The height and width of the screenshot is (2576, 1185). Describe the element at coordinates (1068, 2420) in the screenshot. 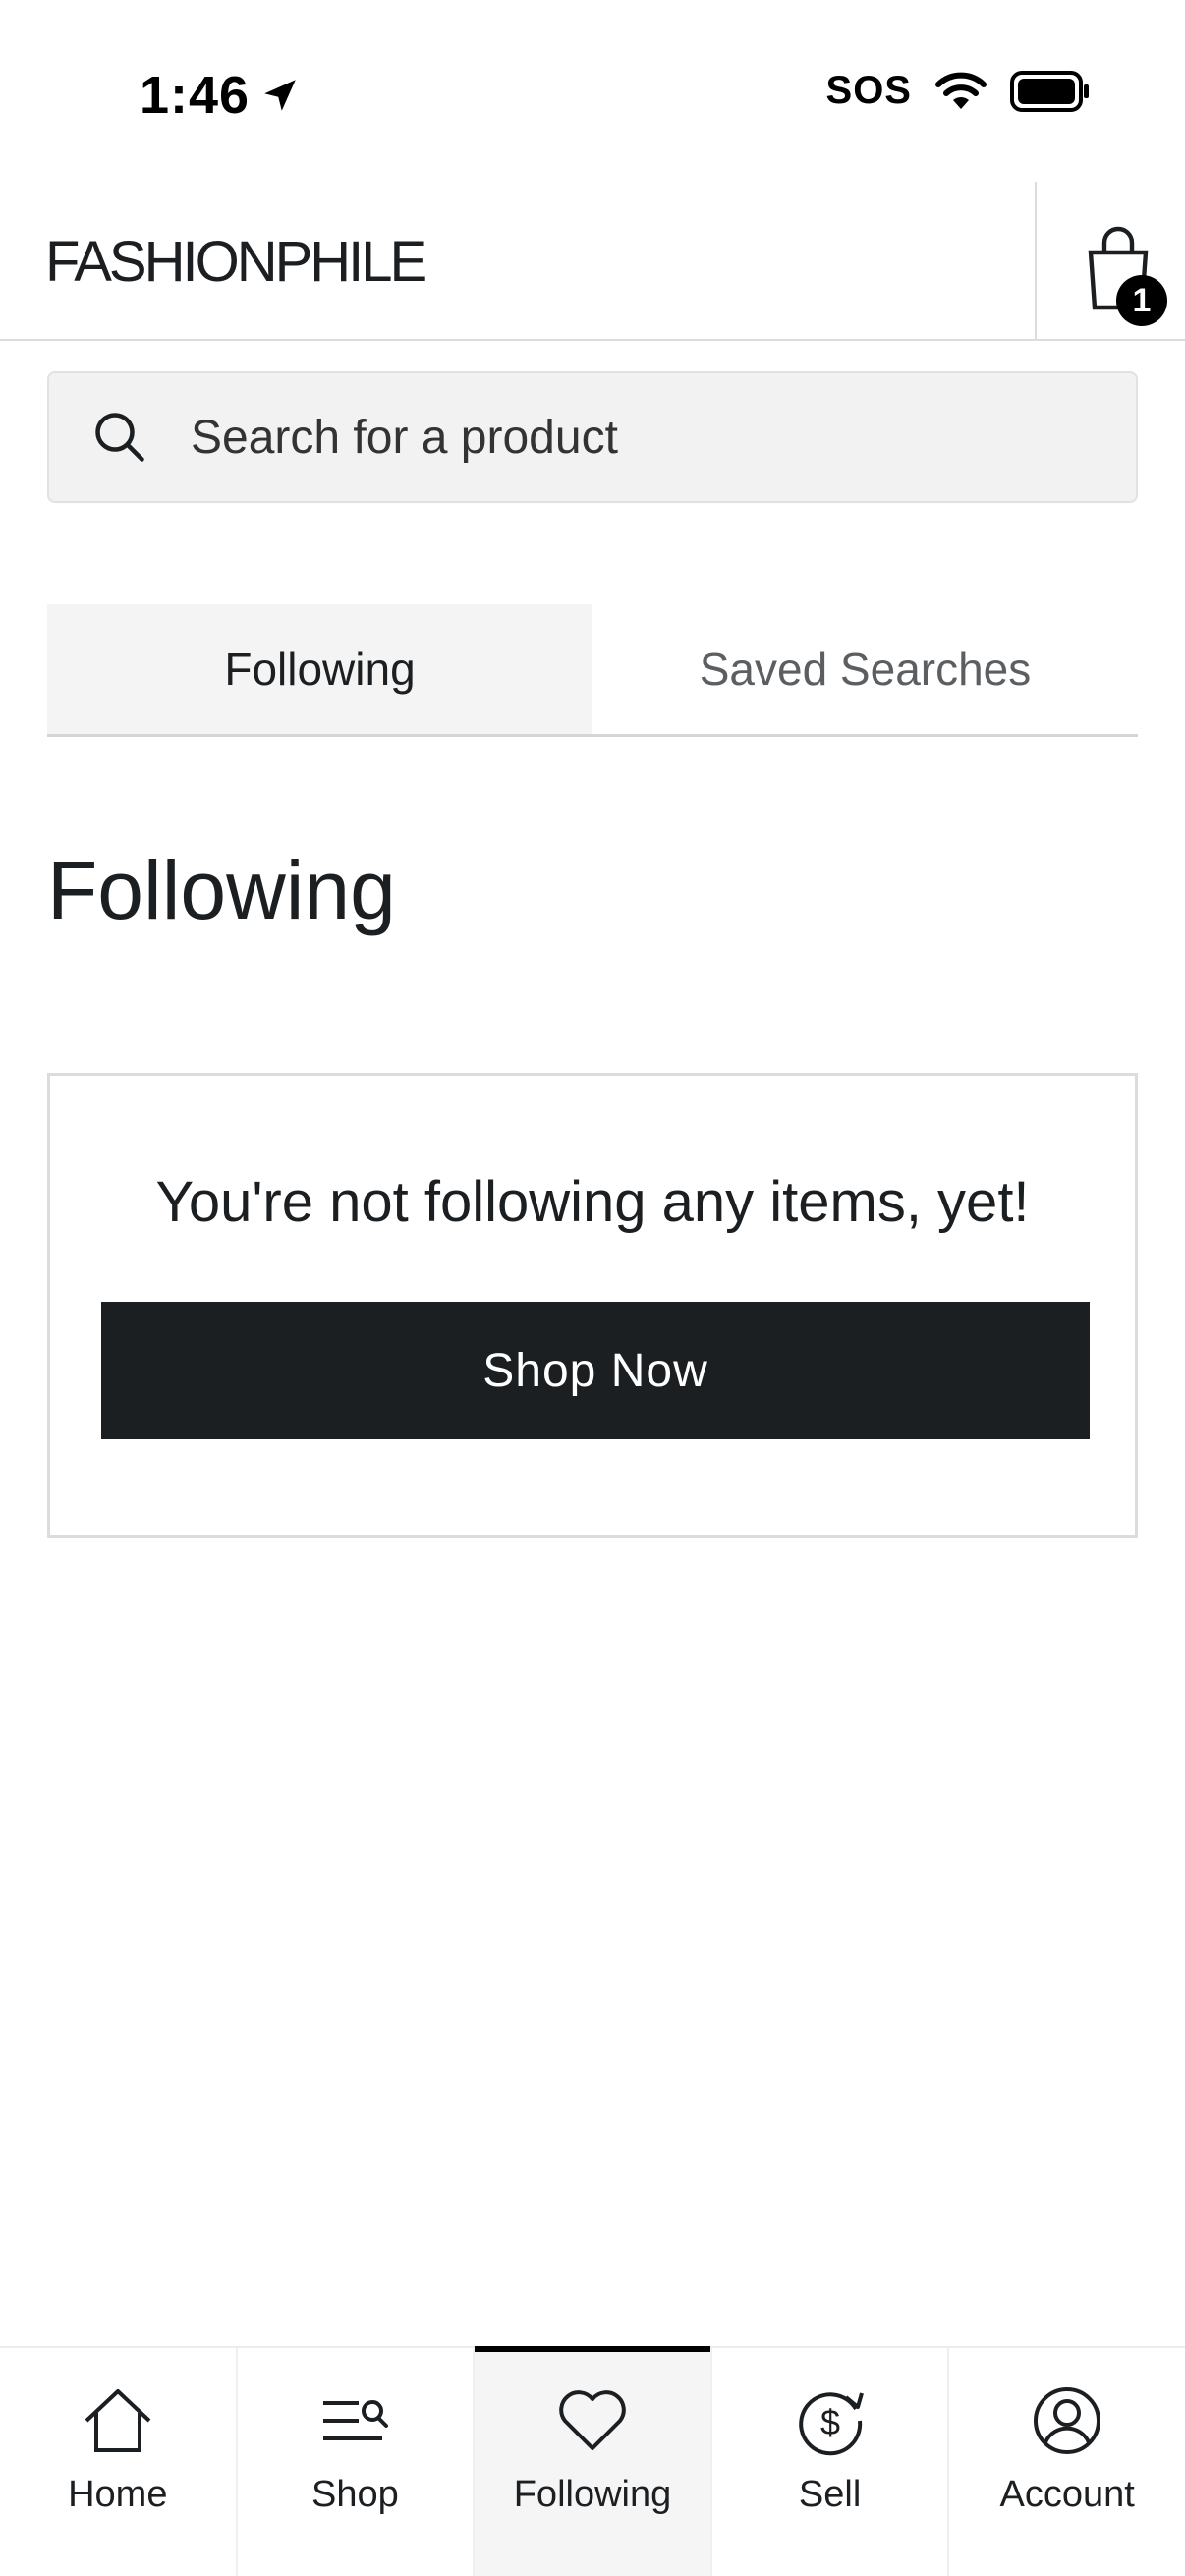

I see `account-icon` at that location.